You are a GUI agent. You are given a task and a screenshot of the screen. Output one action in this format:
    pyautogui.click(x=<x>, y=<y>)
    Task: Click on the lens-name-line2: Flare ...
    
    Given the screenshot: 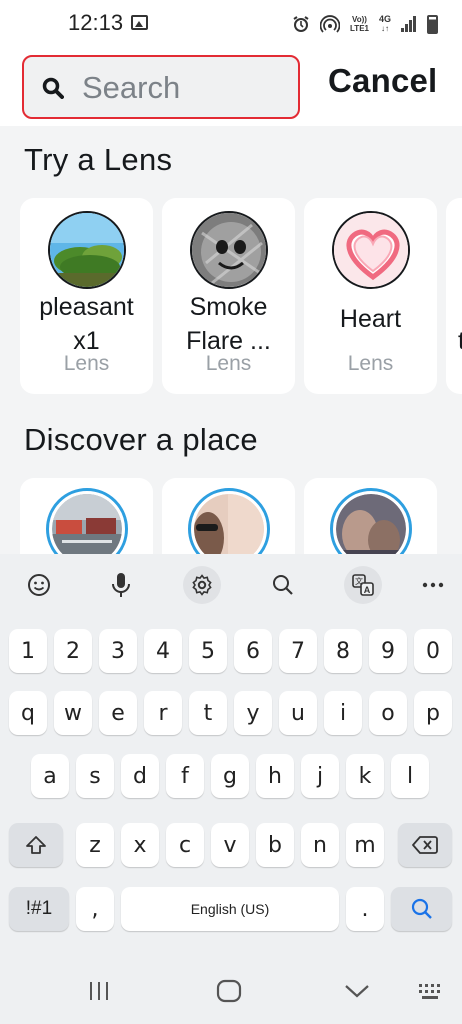 What is the action you would take?
    pyautogui.click(x=228, y=339)
    